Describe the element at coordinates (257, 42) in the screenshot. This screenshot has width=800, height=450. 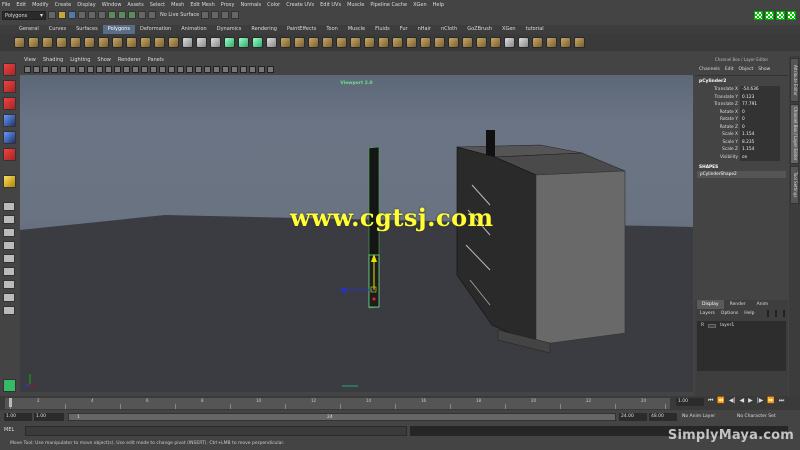
I see `booleans-intersection-icon` at that location.